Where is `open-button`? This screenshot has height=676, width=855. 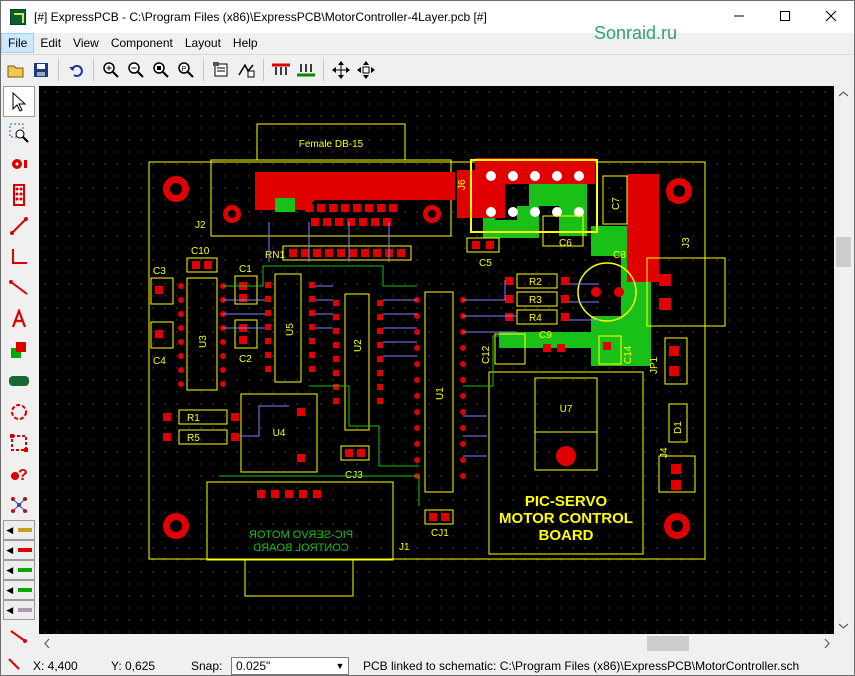
open-button is located at coordinates (16, 70).